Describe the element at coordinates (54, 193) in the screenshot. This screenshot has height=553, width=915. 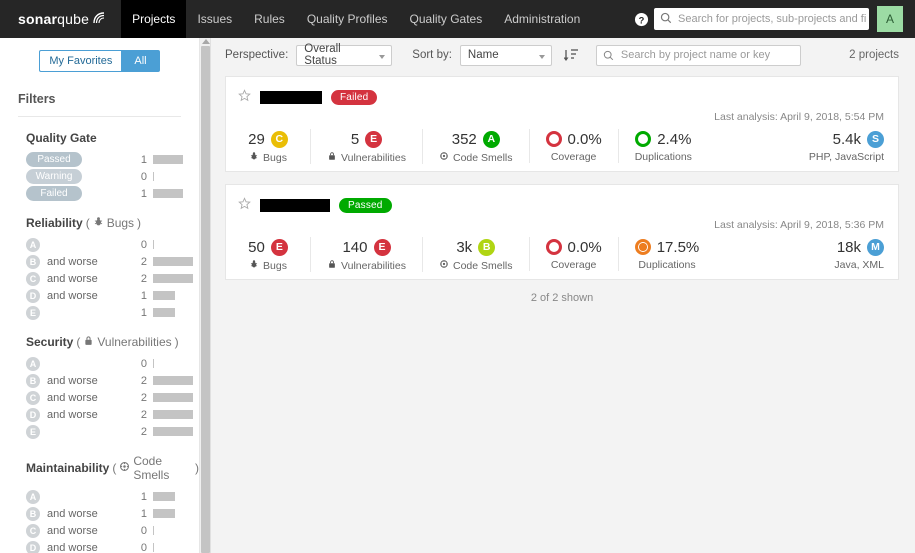
I see `quality-gate-pill-failed: Failed` at that location.